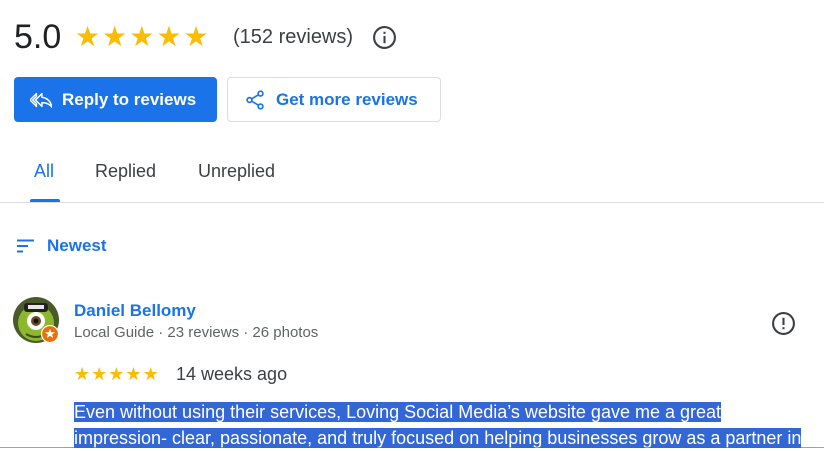 This screenshot has width=824, height=451. What do you see at coordinates (41, 100) in the screenshot?
I see `reply-all-icon` at bounding box center [41, 100].